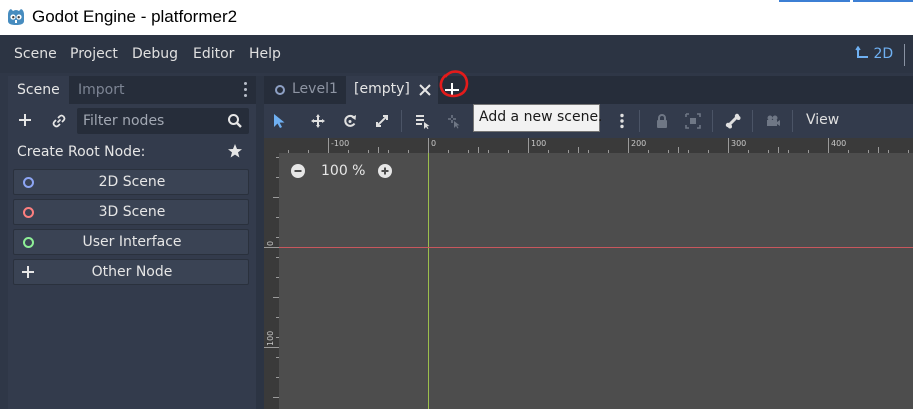 This screenshot has height=409, width=913. I want to click on zoom-level: 100 %, so click(343, 171).